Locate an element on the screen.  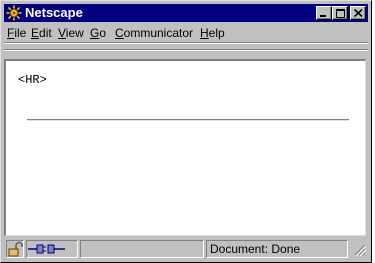
connection-indicator is located at coordinates (52, 249).